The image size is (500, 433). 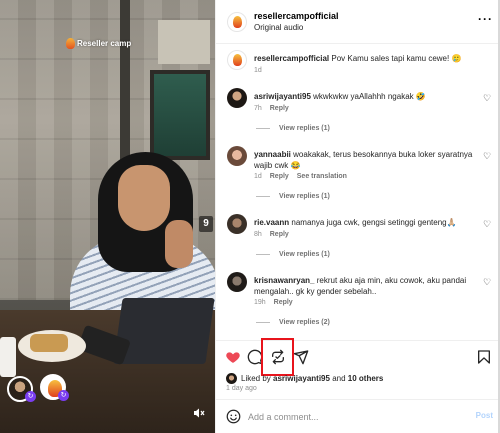 What do you see at coordinates (260, 302) in the screenshot?
I see `comment-time: 19h` at bounding box center [260, 302].